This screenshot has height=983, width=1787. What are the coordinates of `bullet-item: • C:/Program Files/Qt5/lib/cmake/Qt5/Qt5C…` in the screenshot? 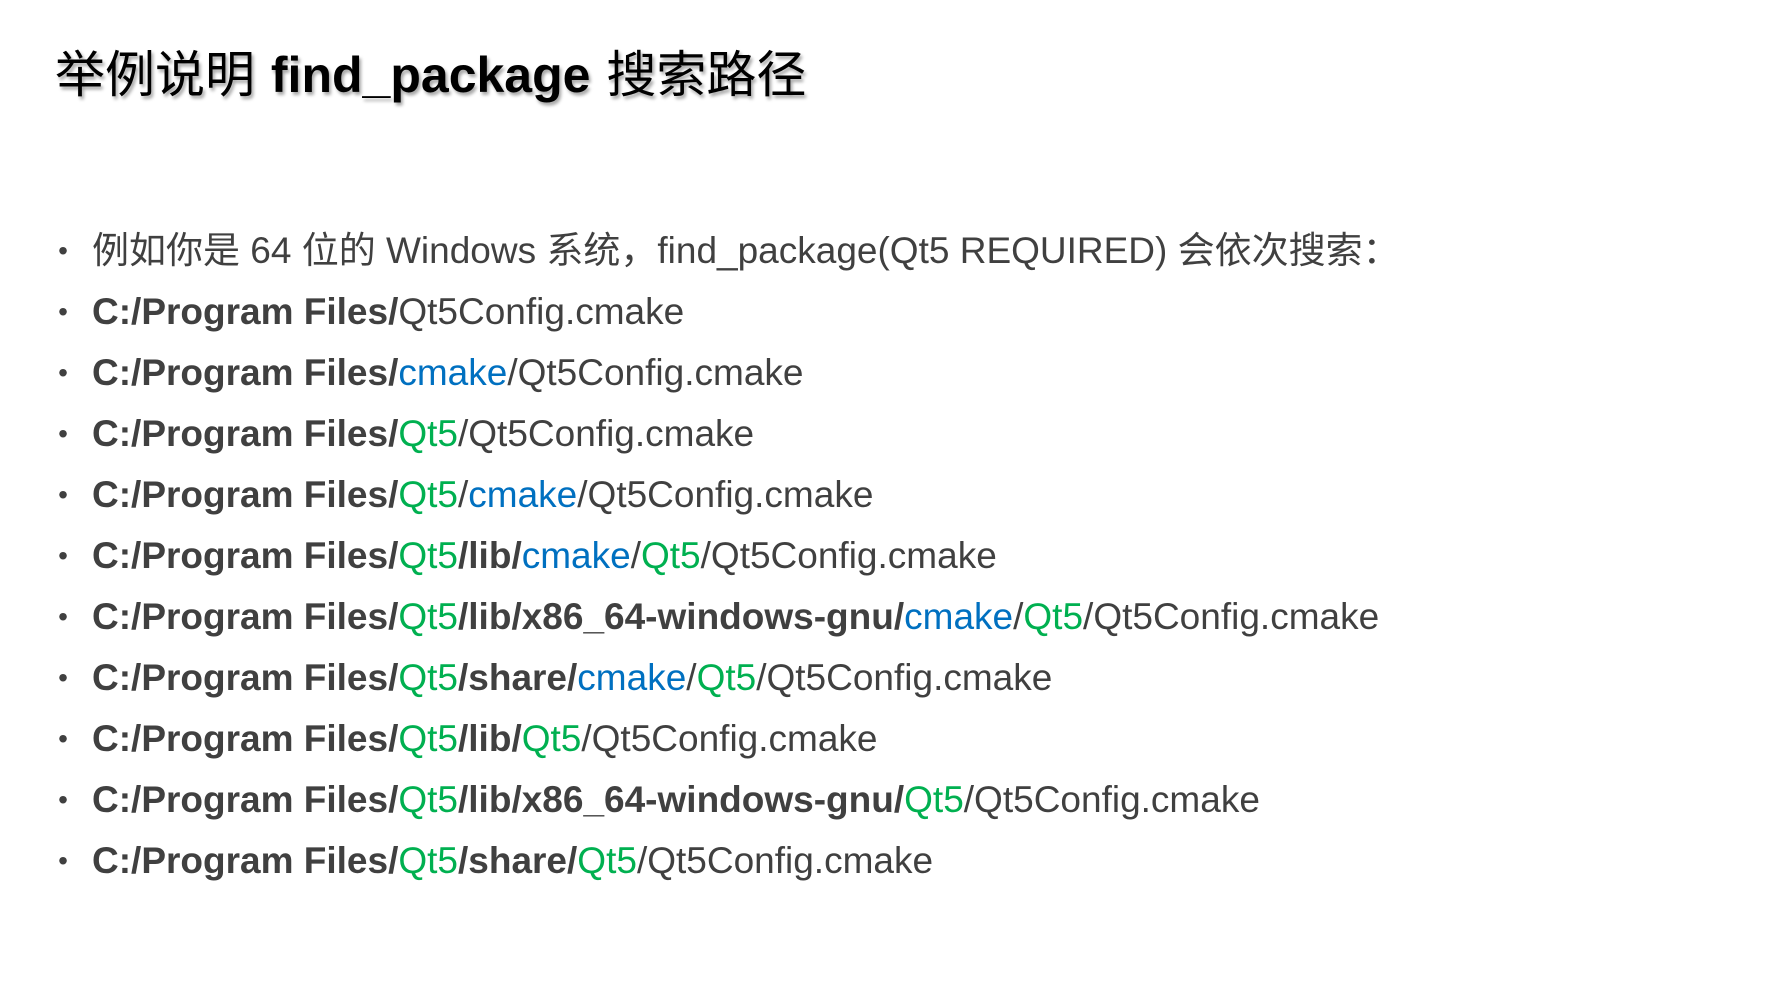 It's located at (700, 555).